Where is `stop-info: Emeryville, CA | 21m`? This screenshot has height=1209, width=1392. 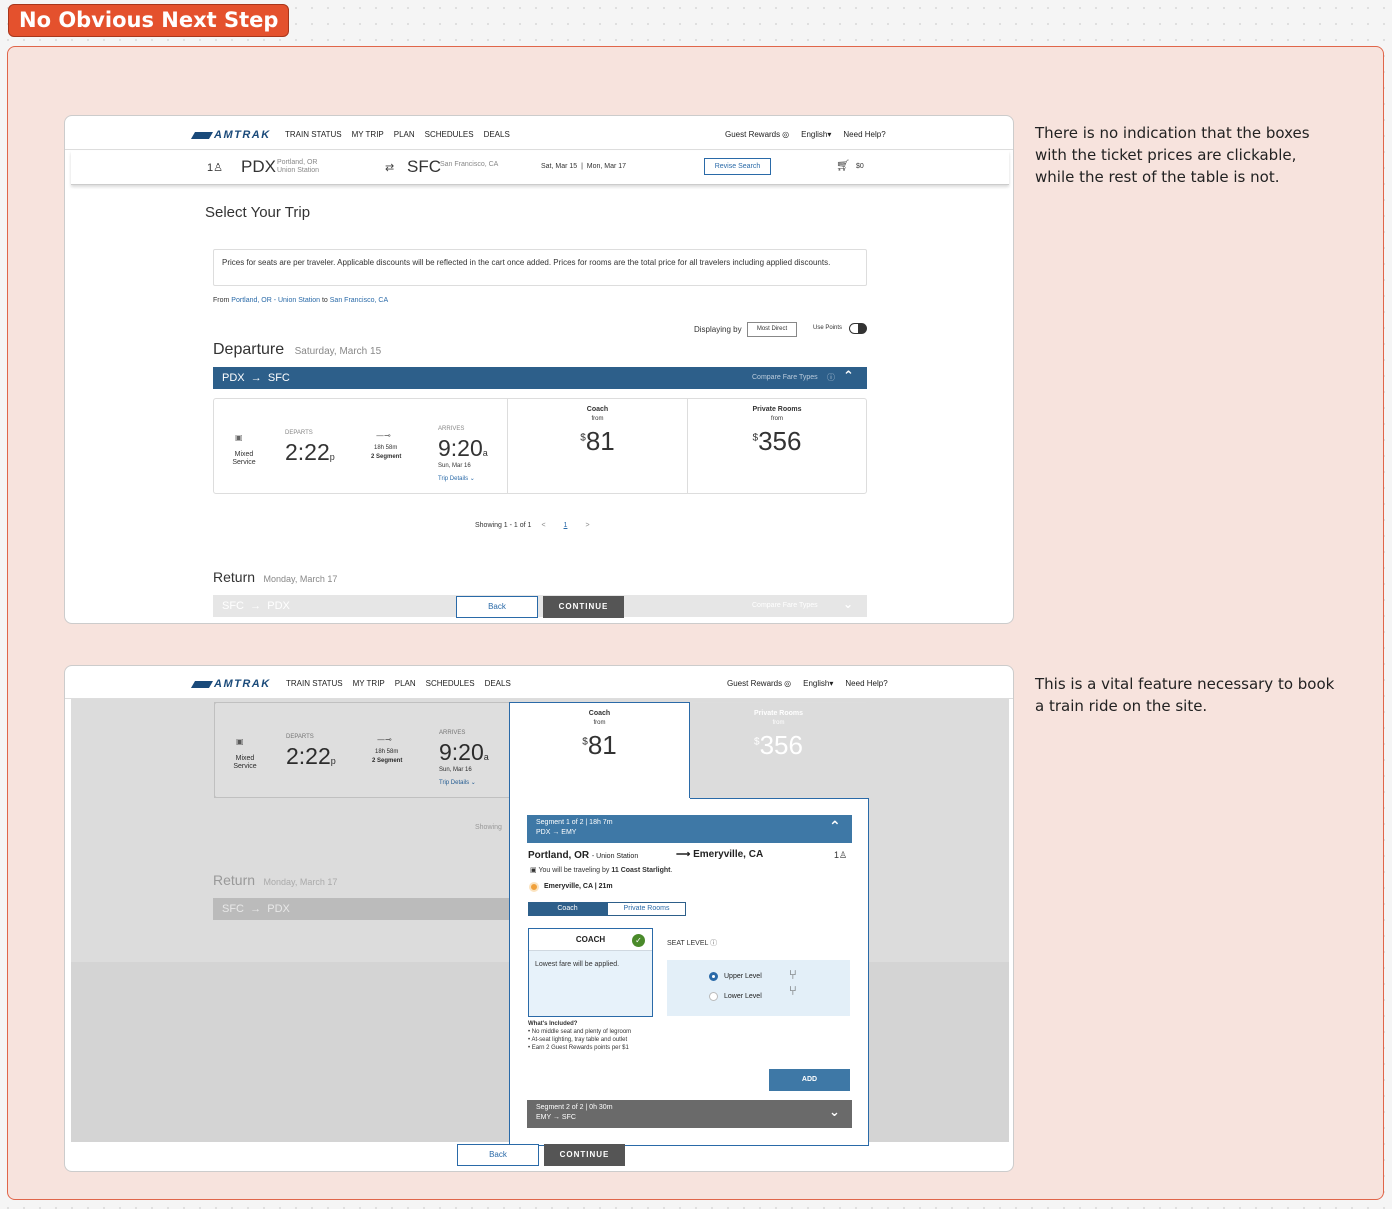
stop-info: Emeryville, CA | 21m is located at coordinates (578, 886).